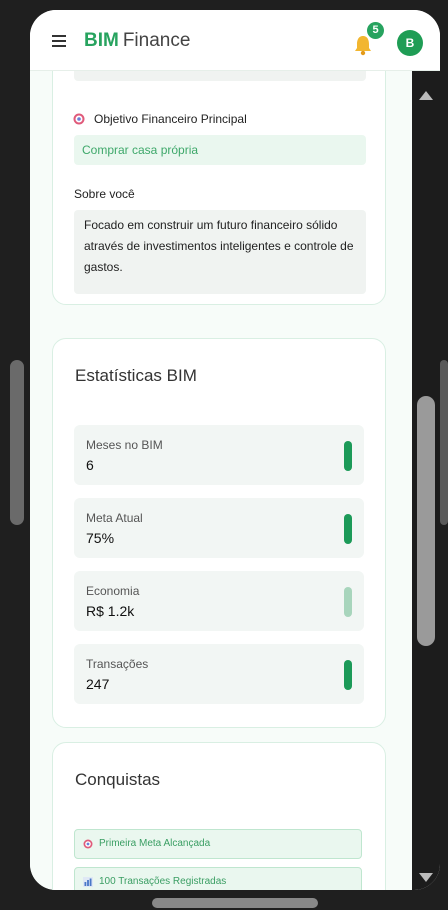 This screenshot has height=910, width=448. Describe the element at coordinates (88, 882) in the screenshot. I see `chart-icon` at that location.